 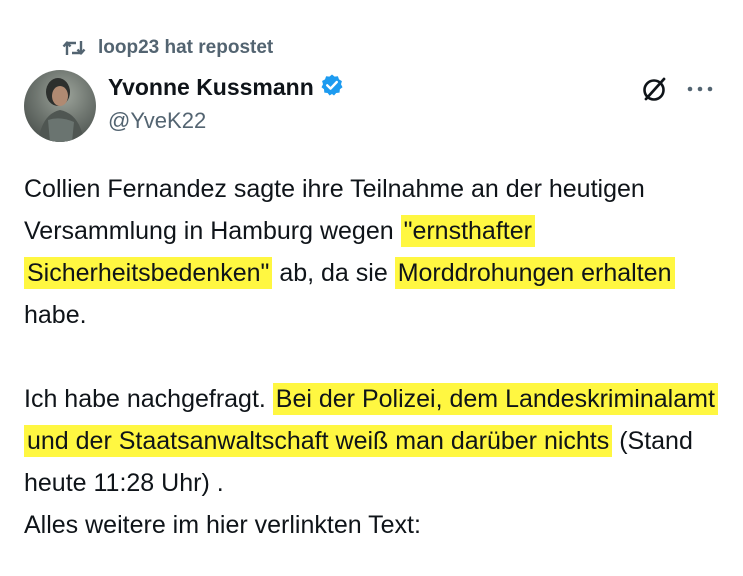 I want to click on grok-icon, so click(x=655, y=89).